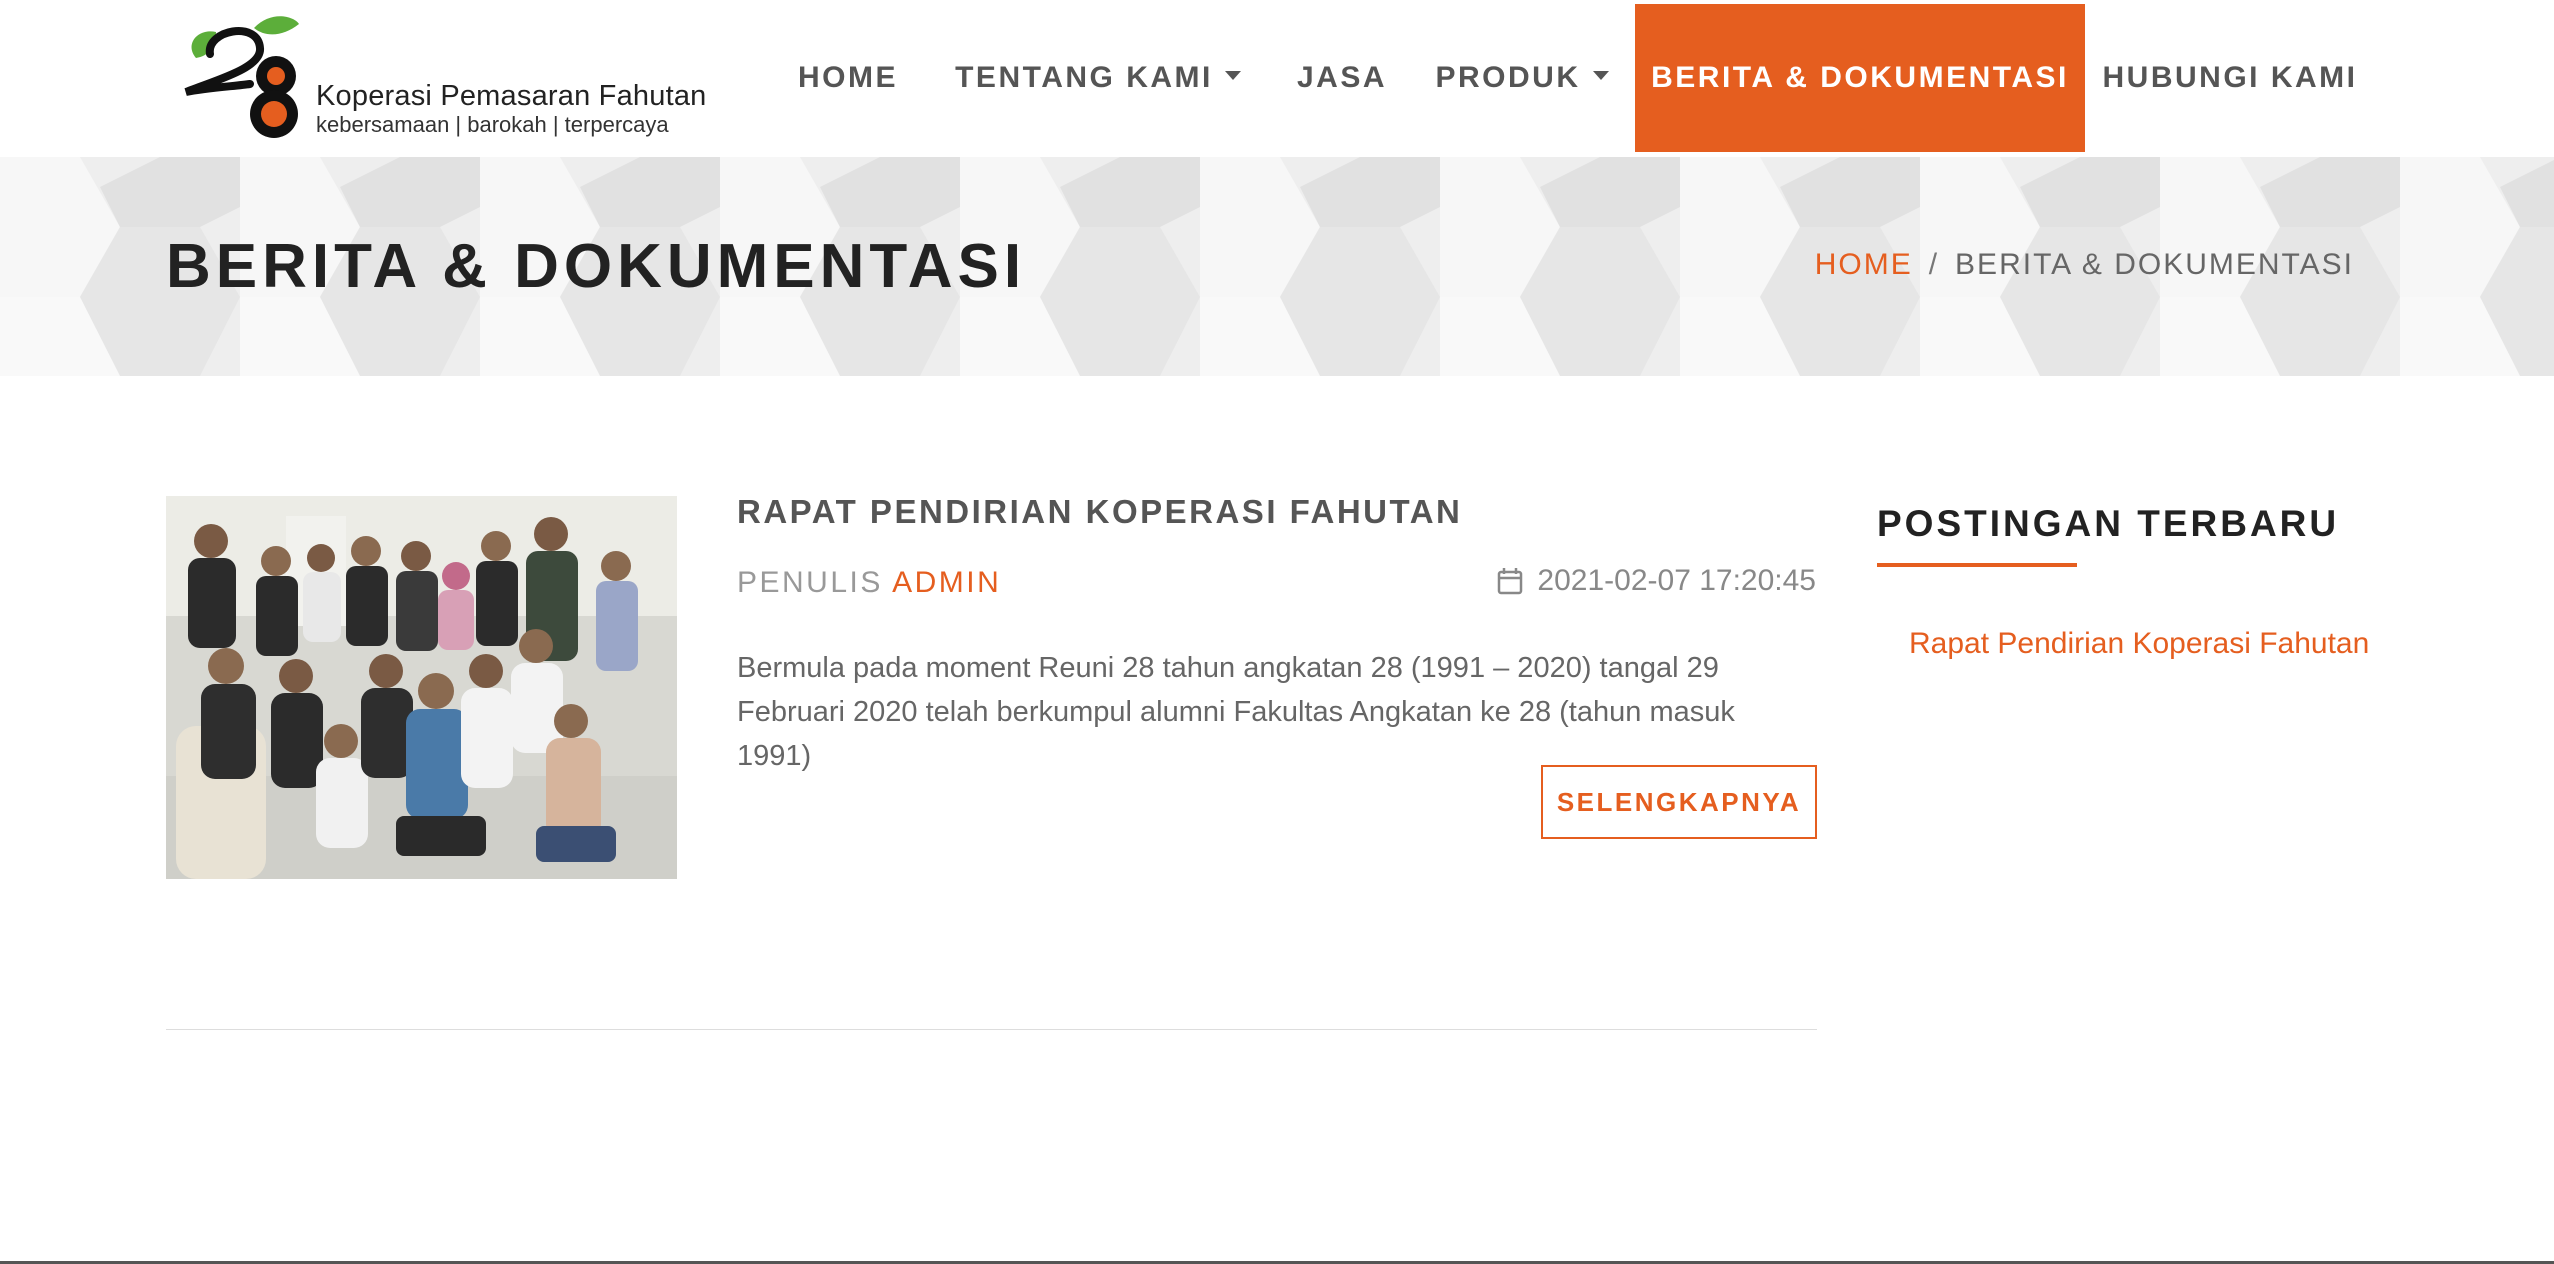 The height and width of the screenshot is (1264, 2554). I want to click on sidebar-recent-post-link: Rapat Pendirian Koperasi Fahutan, so click(2139, 644).